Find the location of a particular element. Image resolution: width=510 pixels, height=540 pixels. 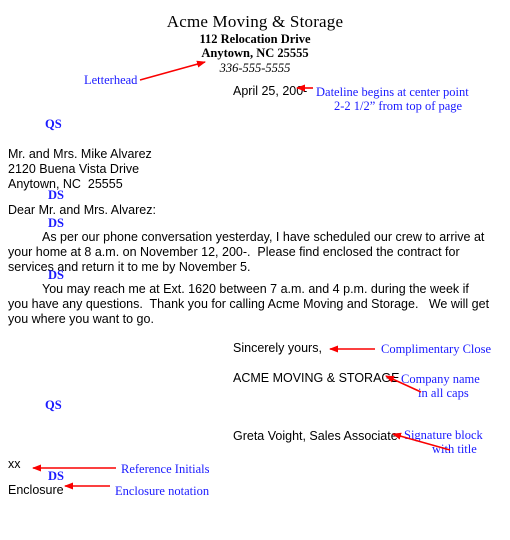

annotation-letterhead: Letterhead is located at coordinates (111, 80).